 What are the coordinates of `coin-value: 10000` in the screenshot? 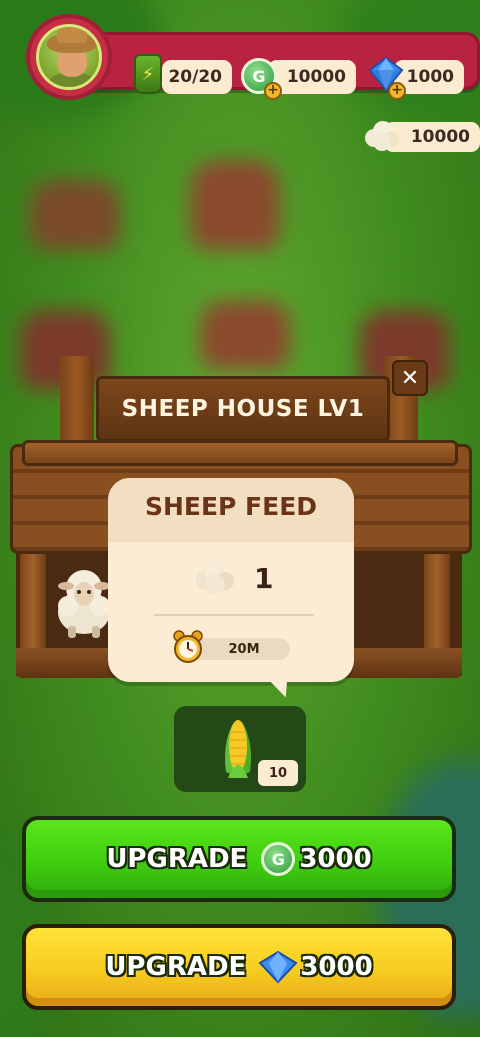 It's located at (316, 77).